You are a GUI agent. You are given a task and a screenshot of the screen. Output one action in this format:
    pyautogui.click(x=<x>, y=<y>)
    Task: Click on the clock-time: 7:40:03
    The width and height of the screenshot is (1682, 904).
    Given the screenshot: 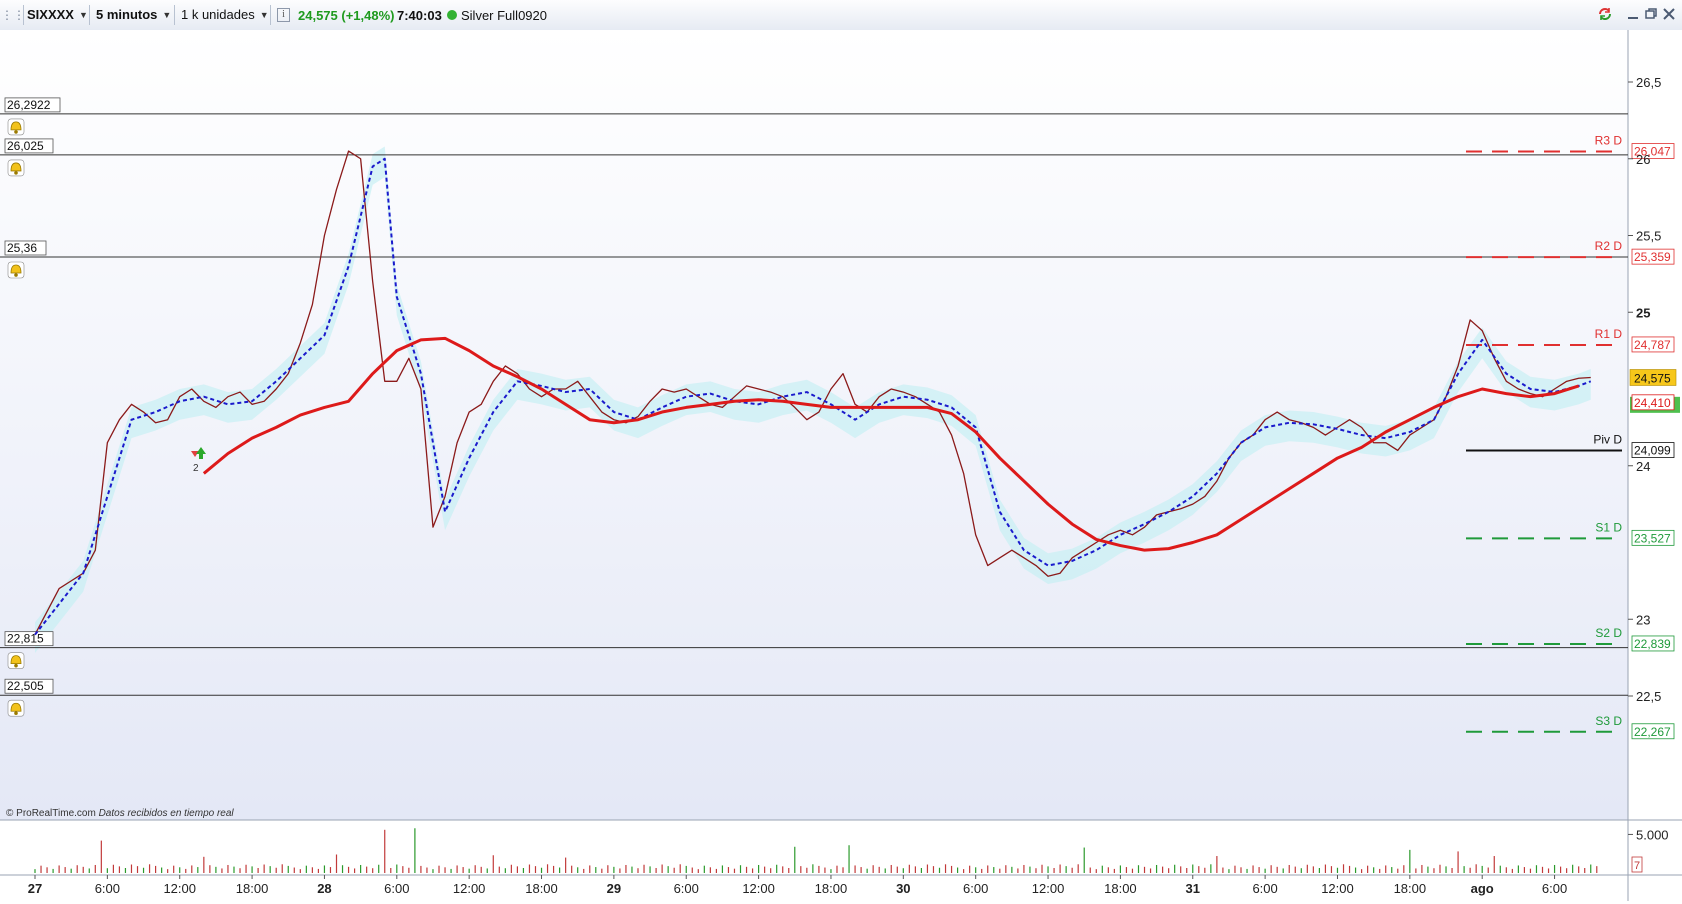 What is the action you would take?
    pyautogui.click(x=419, y=15)
    